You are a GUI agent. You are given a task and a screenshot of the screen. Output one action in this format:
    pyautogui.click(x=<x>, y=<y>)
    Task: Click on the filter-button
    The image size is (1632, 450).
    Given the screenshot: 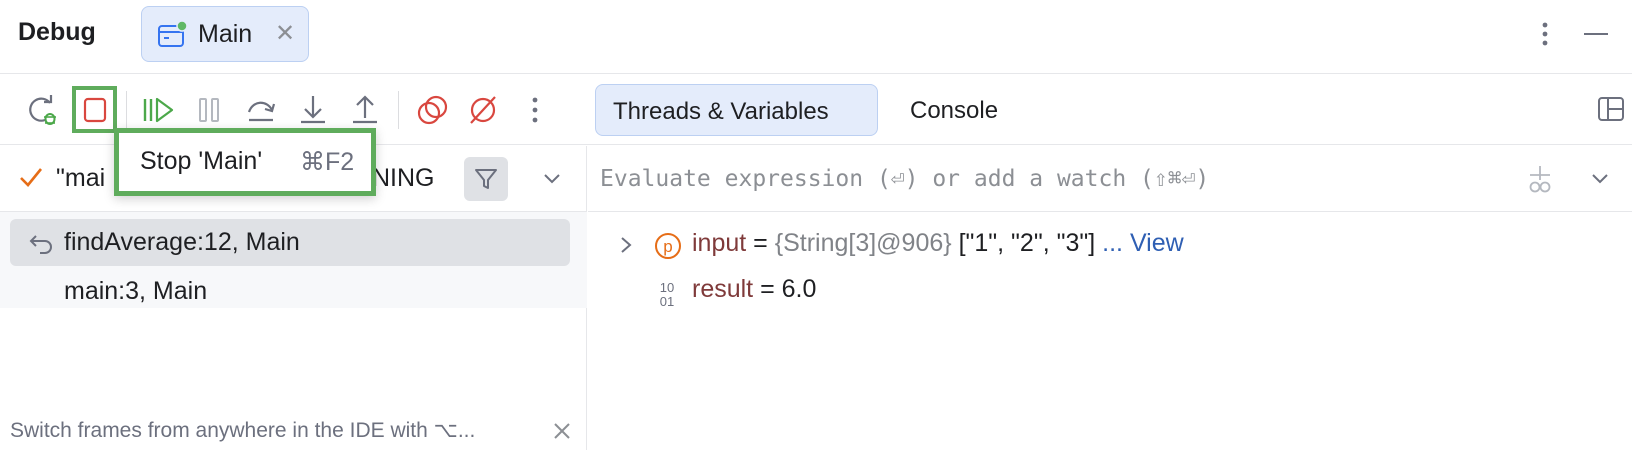 What is the action you would take?
    pyautogui.click(x=486, y=179)
    